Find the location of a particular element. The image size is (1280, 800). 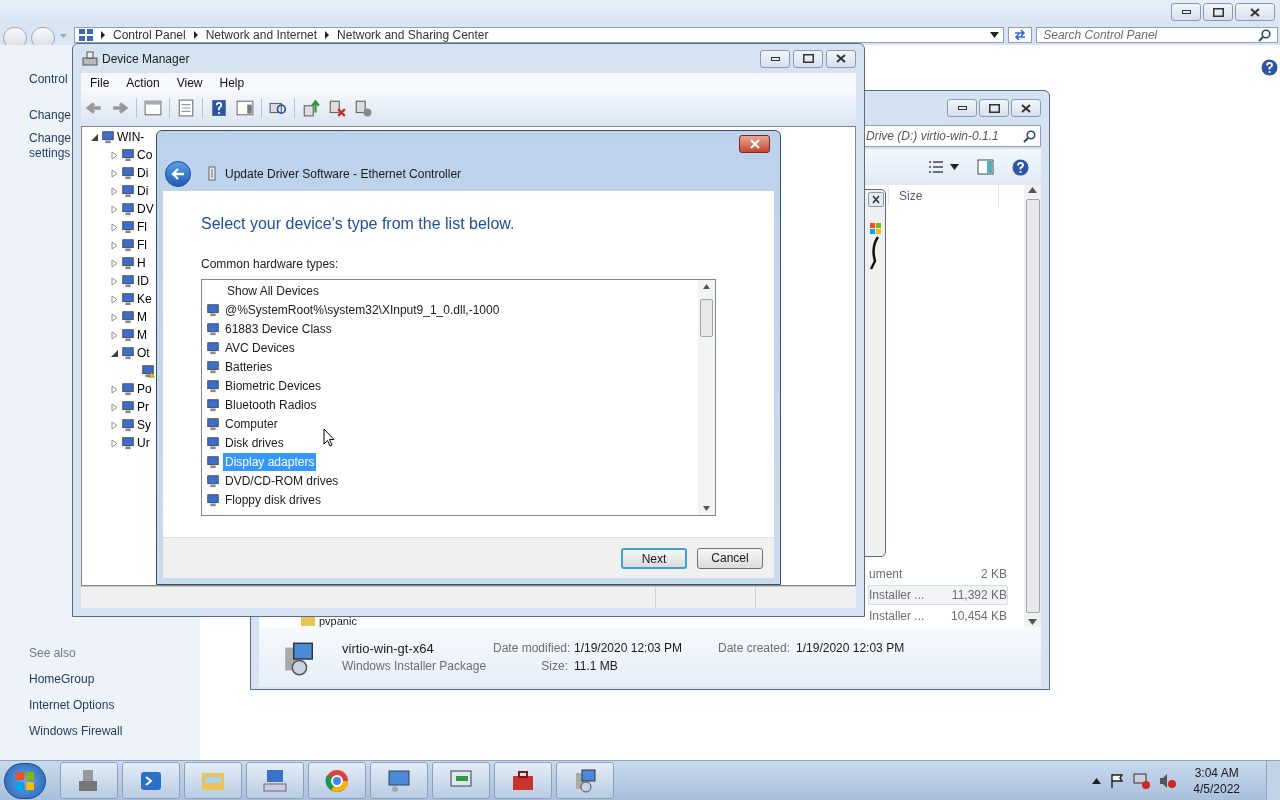

list-item: @%SystemRoot%\system32\XInput9_1_0.dll,-1000 is located at coordinates (362, 309).